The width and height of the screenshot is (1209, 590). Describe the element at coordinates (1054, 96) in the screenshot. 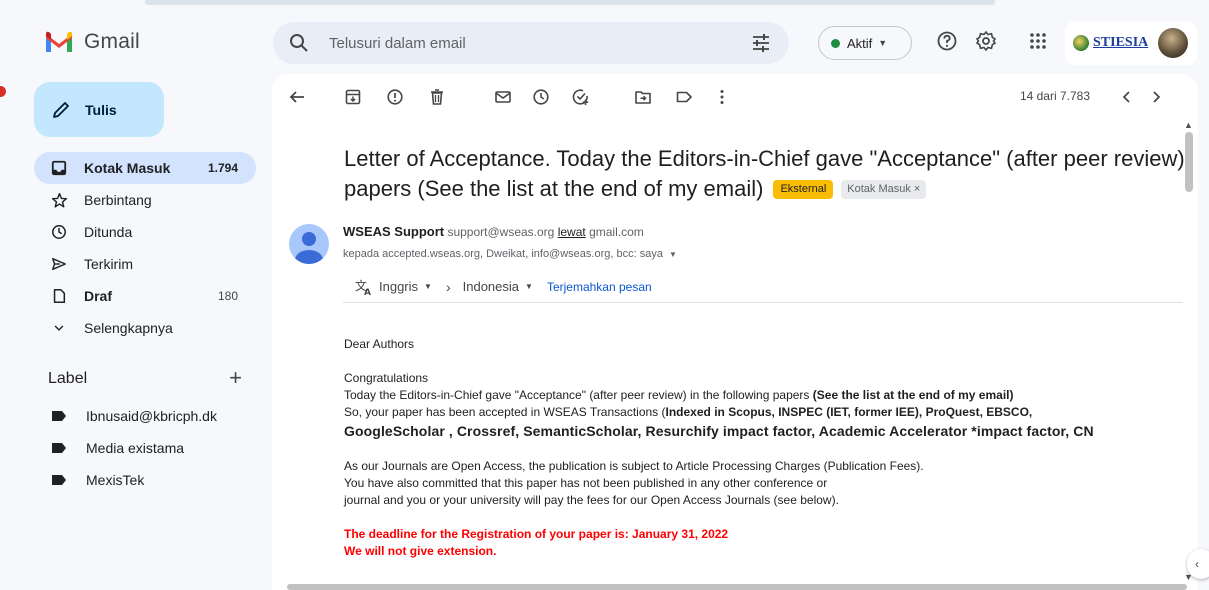

I see `pagination-text: 14 dari 7.783` at that location.